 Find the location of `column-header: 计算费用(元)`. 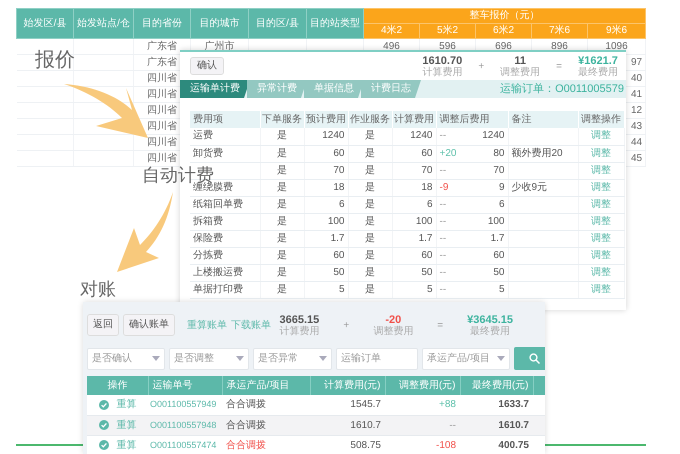

column-header: 计算费用(元) is located at coordinates (347, 385).